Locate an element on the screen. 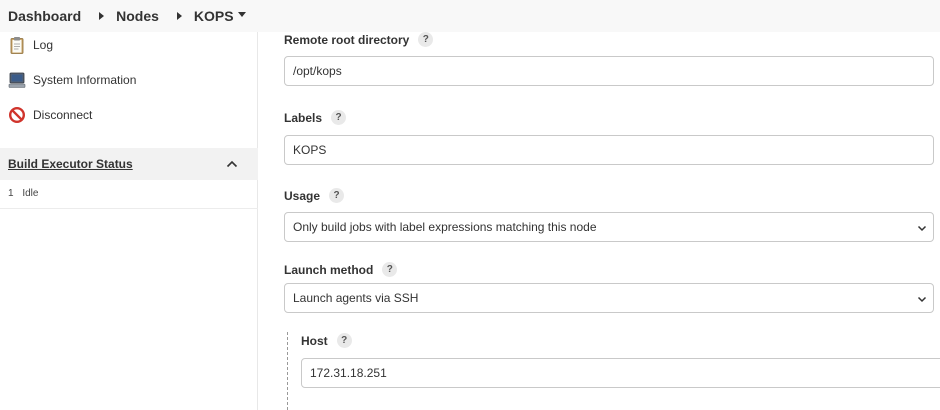 The width and height of the screenshot is (940, 410). launch-method-label-text: Launch method is located at coordinates (329, 269).